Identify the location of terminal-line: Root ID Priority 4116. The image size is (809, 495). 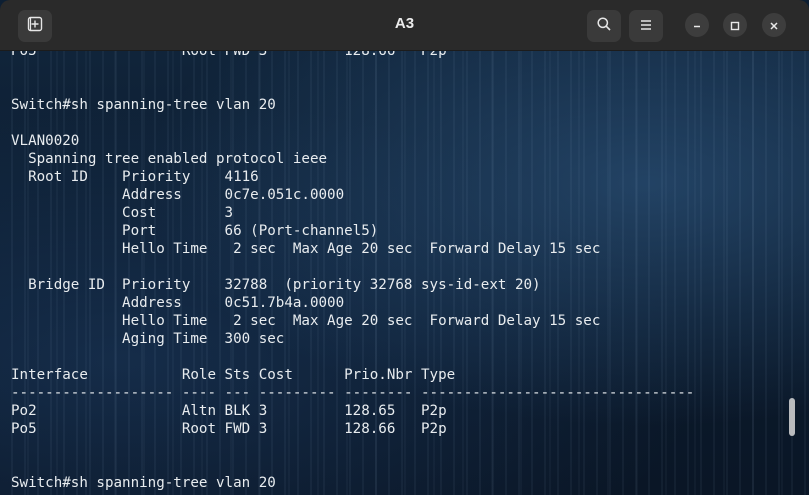
(135, 177).